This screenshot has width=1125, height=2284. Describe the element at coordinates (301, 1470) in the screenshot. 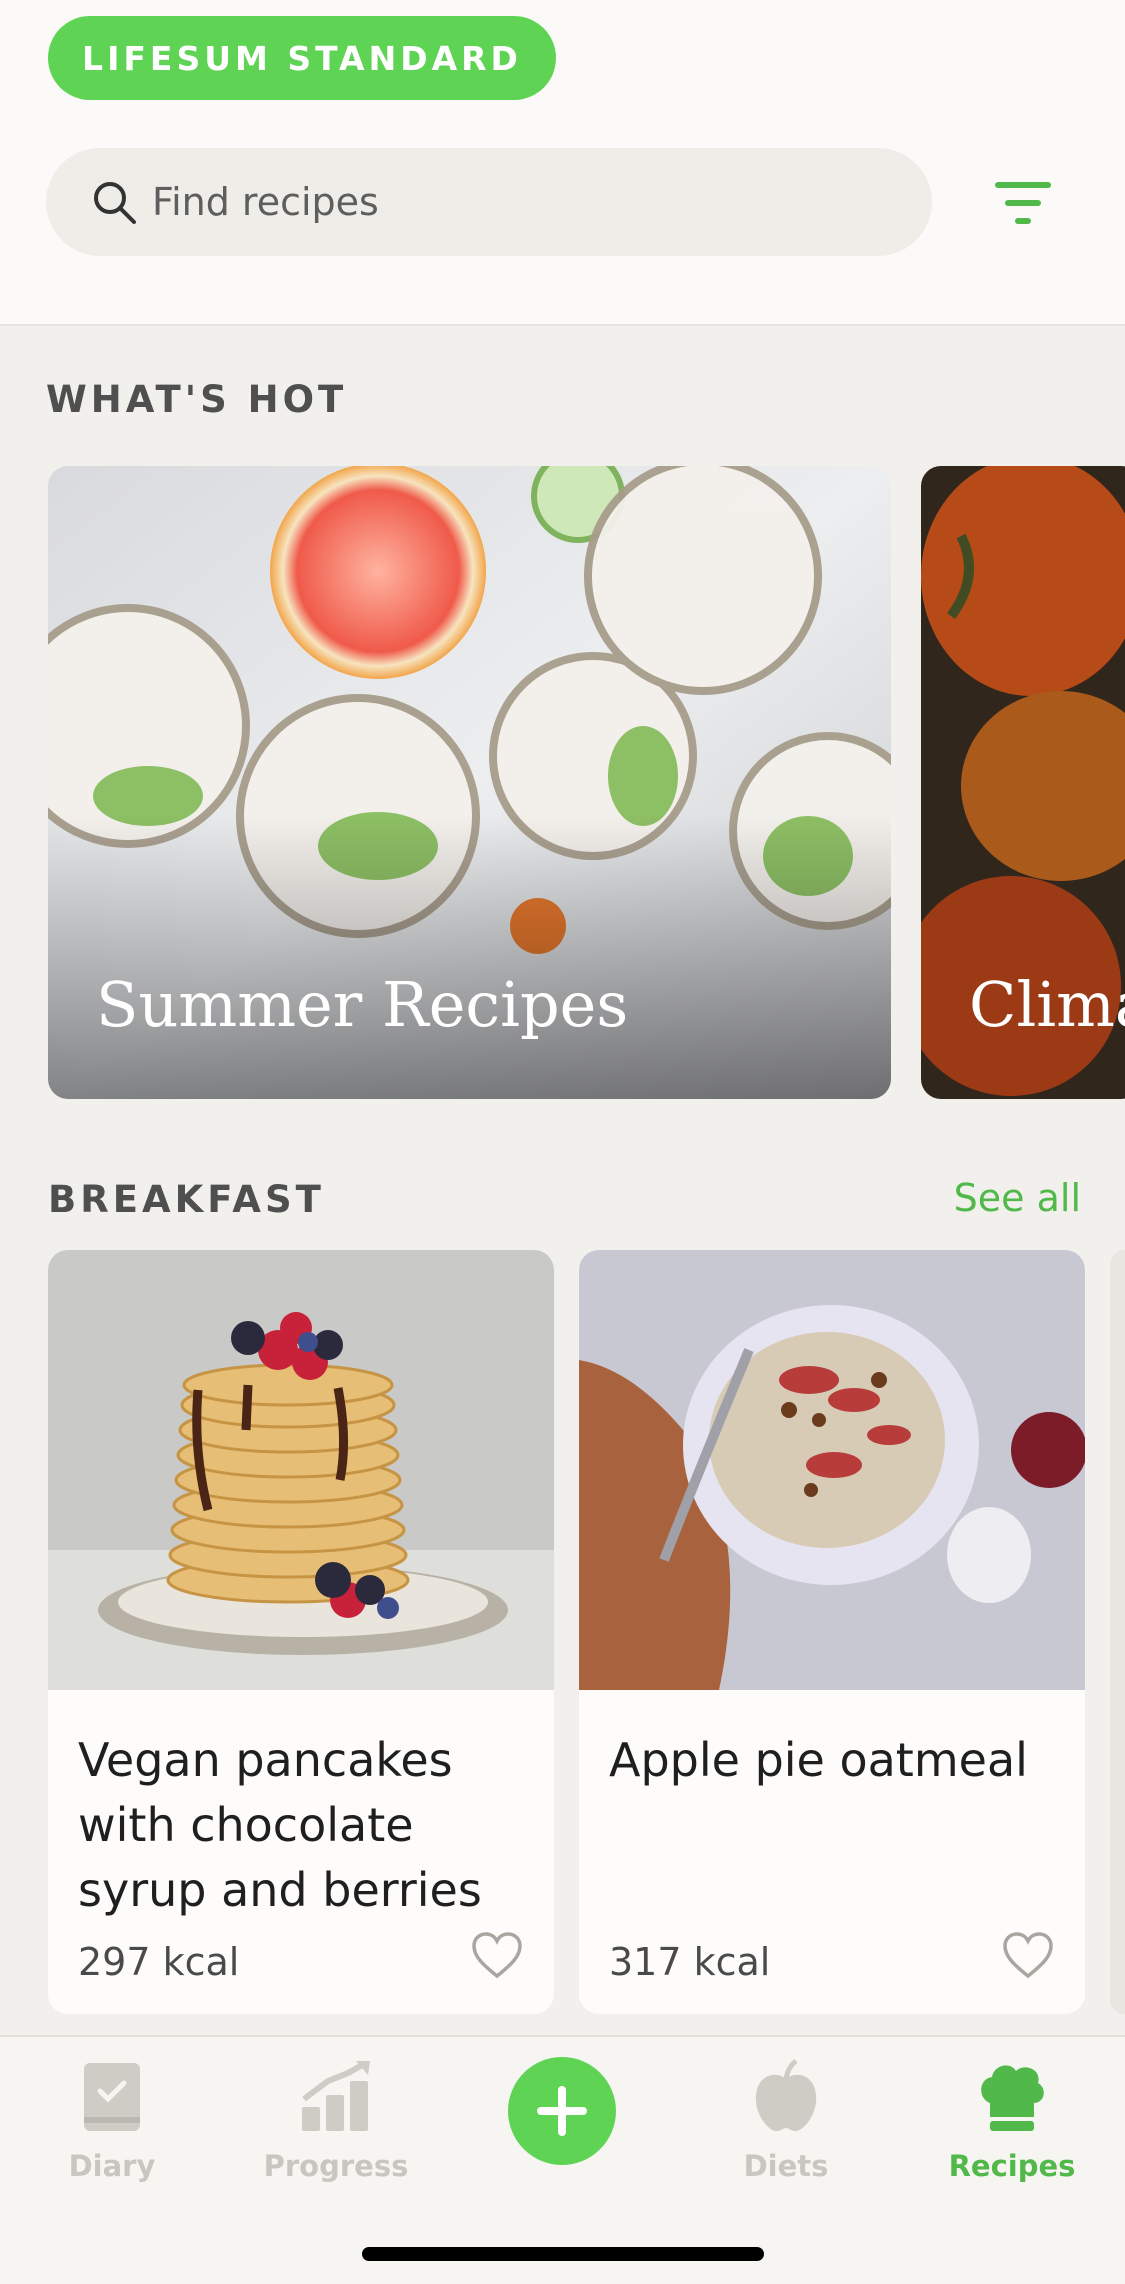

I see `pancakes-image` at that location.